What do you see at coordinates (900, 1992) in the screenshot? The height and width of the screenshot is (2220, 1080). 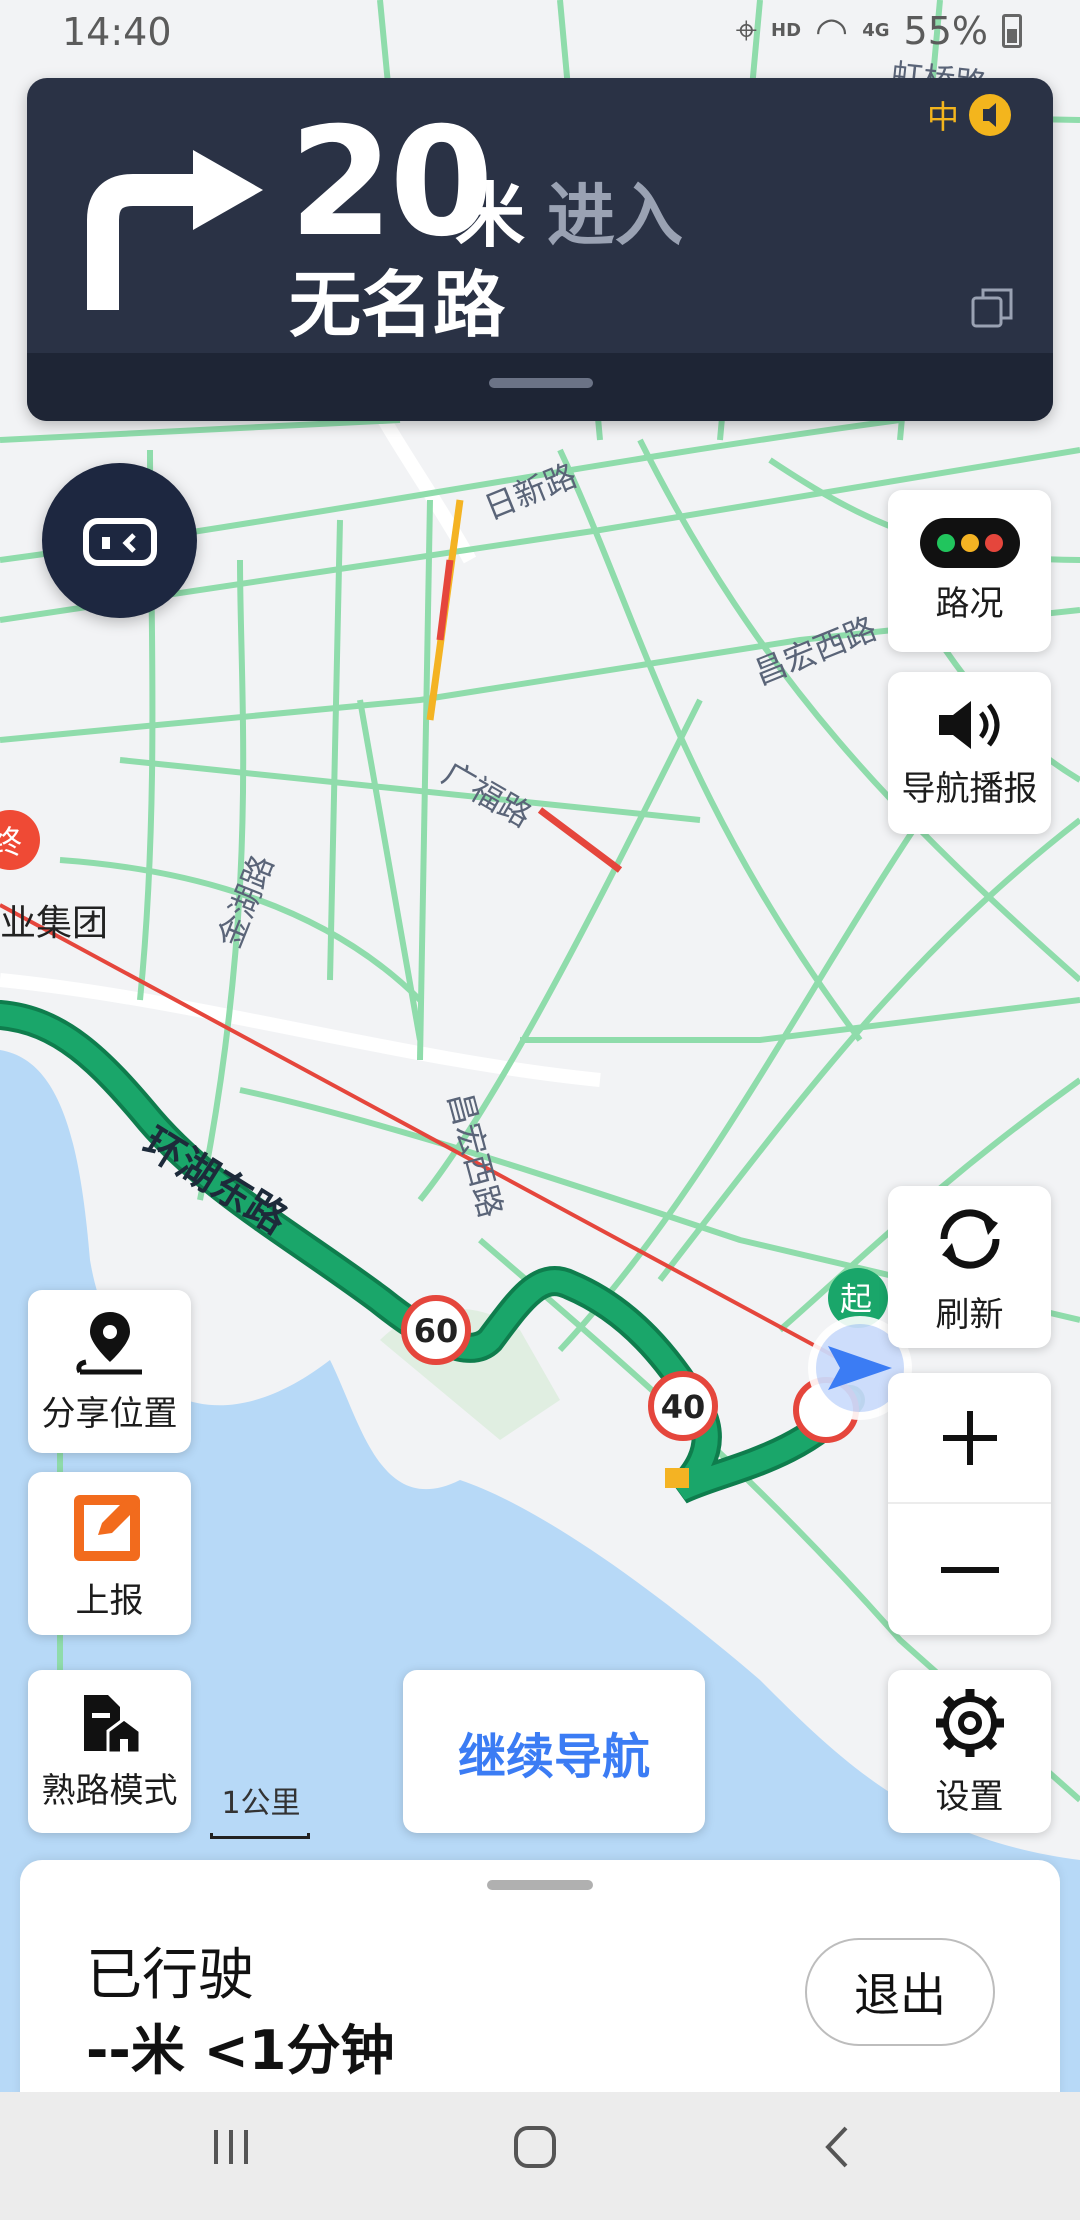 I see `exit-button: 退出` at bounding box center [900, 1992].